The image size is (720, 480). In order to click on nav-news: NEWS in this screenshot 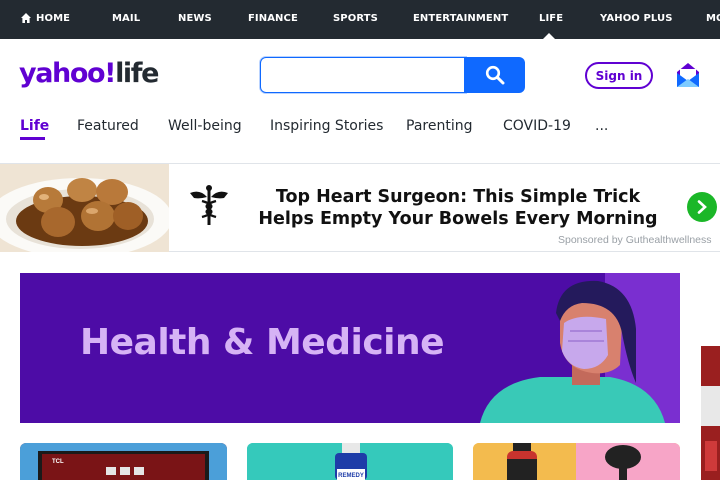, I will do `click(195, 18)`.